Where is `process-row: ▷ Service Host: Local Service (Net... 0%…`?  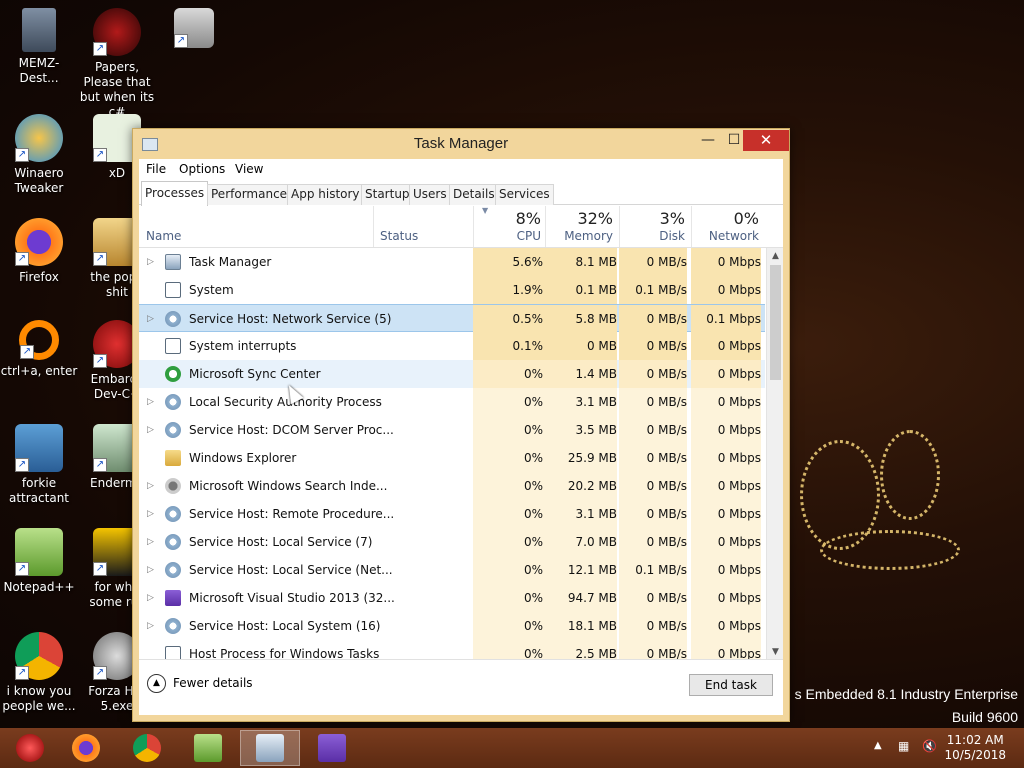
process-row: ▷ Service Host: Local Service (Net... 0%… is located at coordinates (452, 570).